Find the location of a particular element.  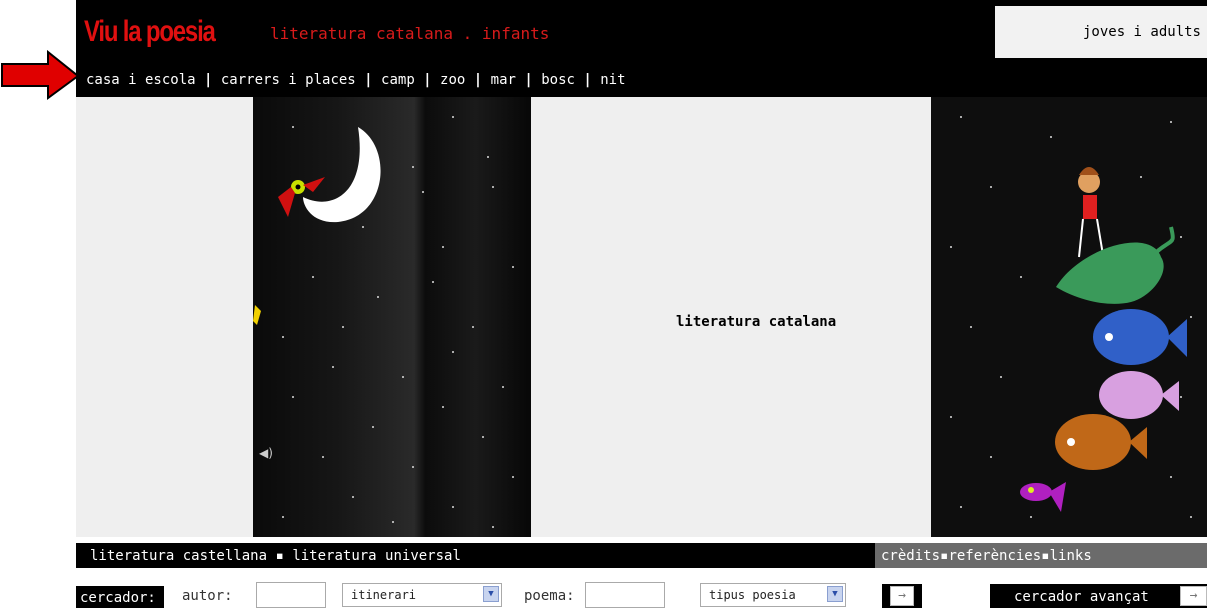

nav-item-zoo: zoo is located at coordinates (452, 80).